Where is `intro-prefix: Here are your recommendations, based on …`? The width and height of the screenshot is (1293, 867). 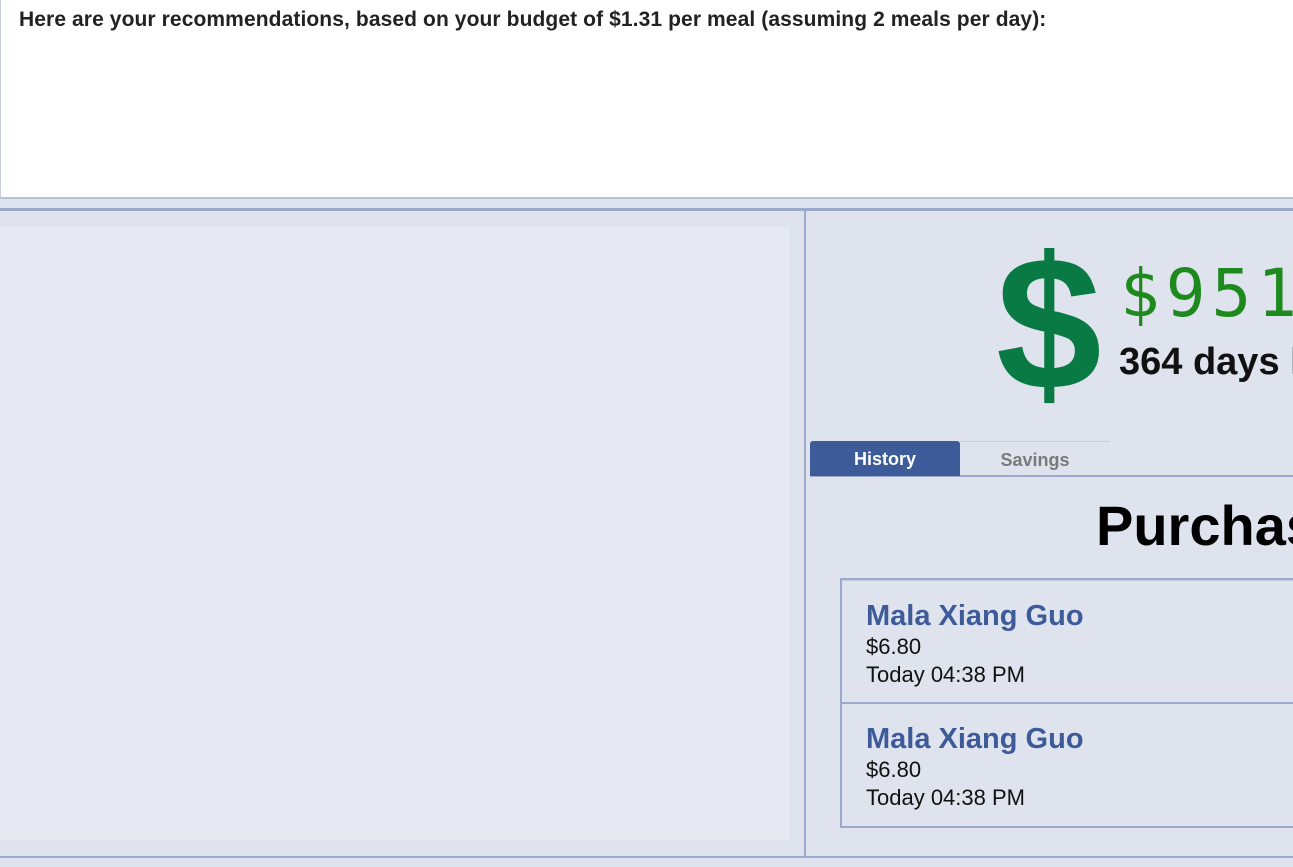
intro-prefix: Here are your recommendations, based on … is located at coordinates (314, 19).